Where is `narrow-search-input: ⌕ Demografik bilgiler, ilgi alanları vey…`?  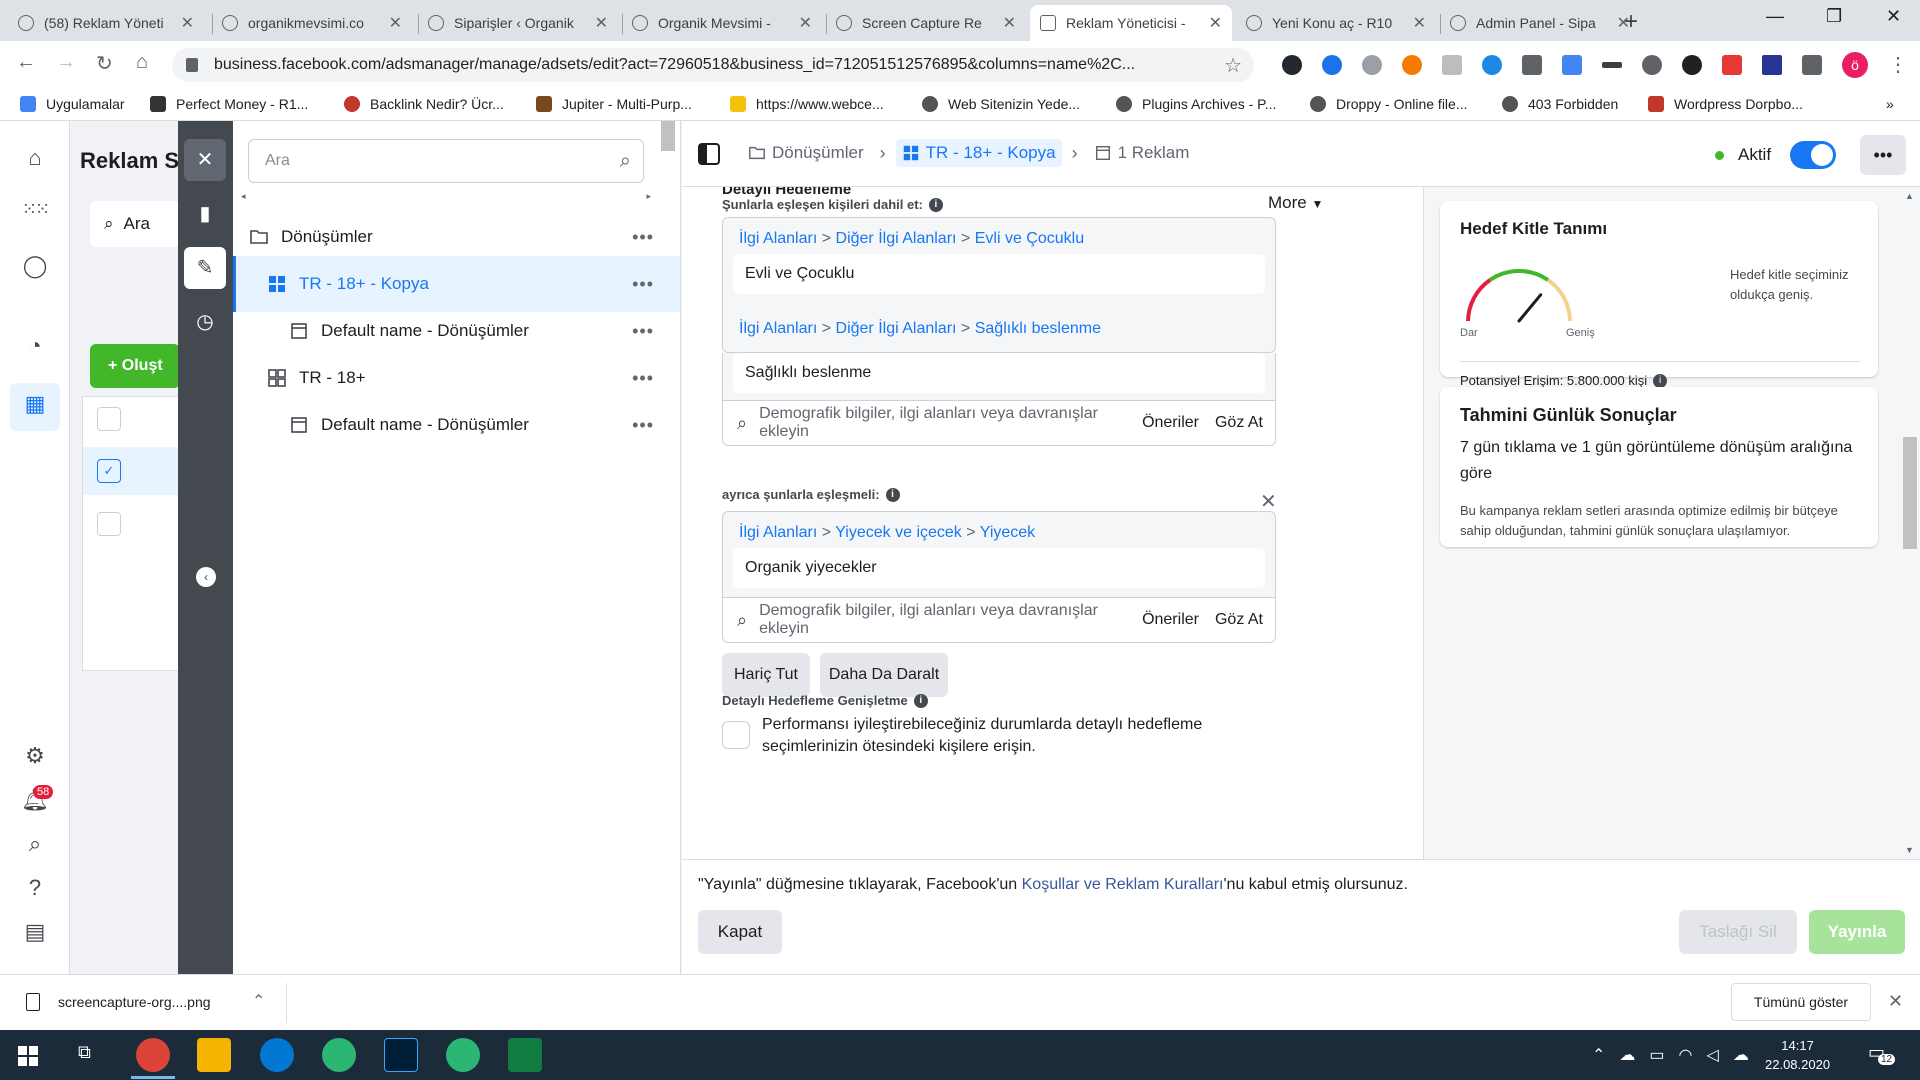 narrow-search-input: ⌕ Demografik bilgiler, ilgi alanları vey… is located at coordinates (999, 620).